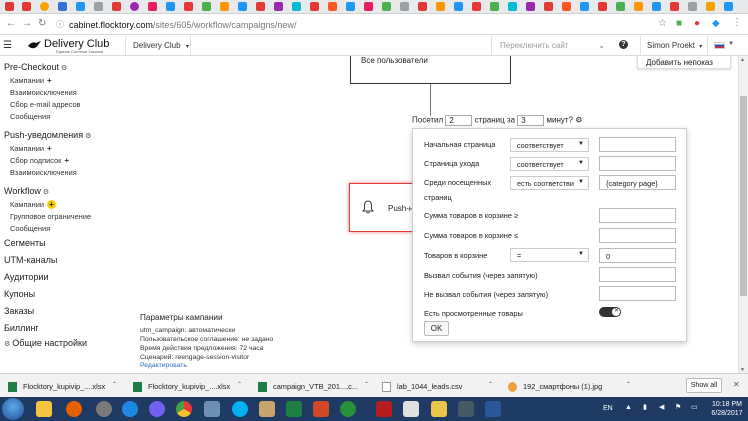 The image size is (748, 421). Describe the element at coordinates (13, 409) in the screenshot. I see `start-button` at that location.